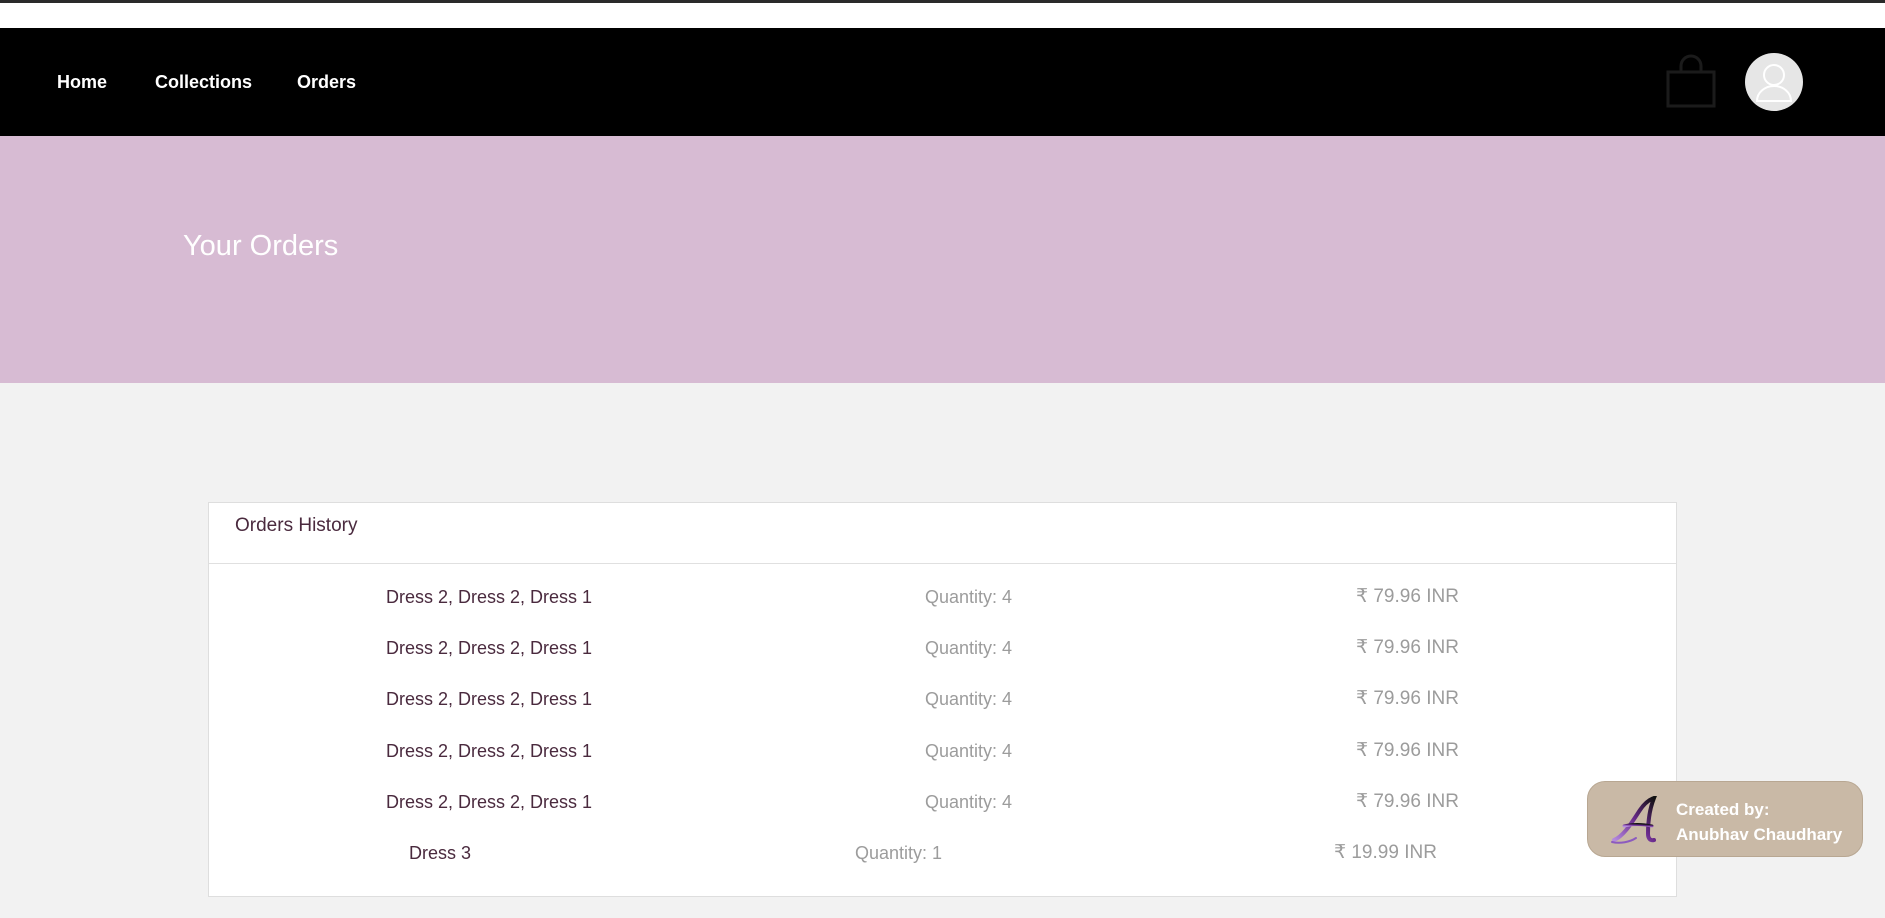 This screenshot has height=918, width=1885. I want to click on order-quantity: Quantity: 1, so click(899, 853).